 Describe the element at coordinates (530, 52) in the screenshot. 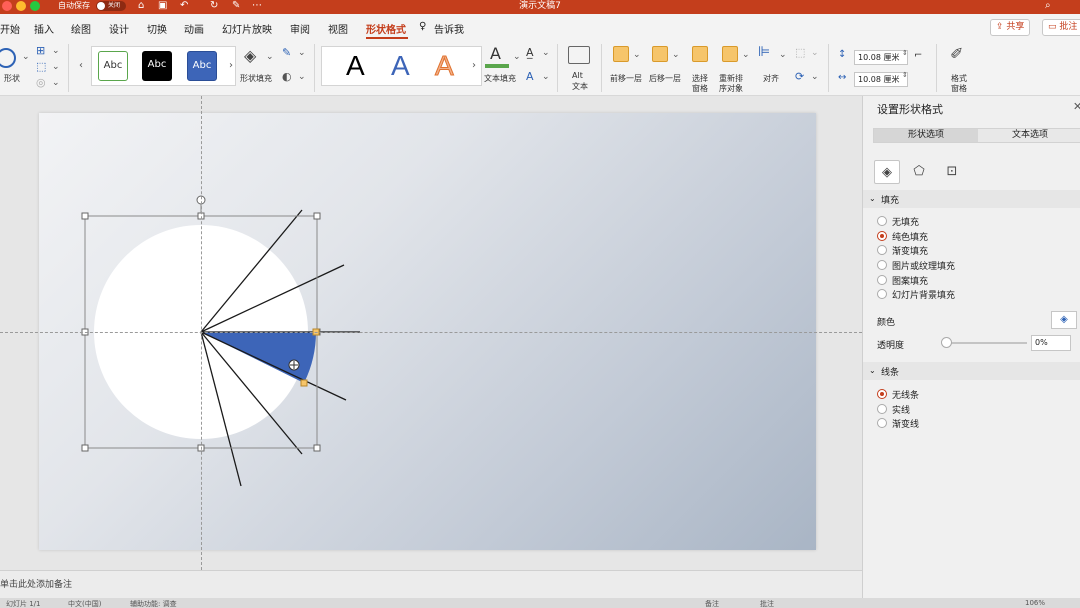

I see `text-outline-icon: A̲` at that location.